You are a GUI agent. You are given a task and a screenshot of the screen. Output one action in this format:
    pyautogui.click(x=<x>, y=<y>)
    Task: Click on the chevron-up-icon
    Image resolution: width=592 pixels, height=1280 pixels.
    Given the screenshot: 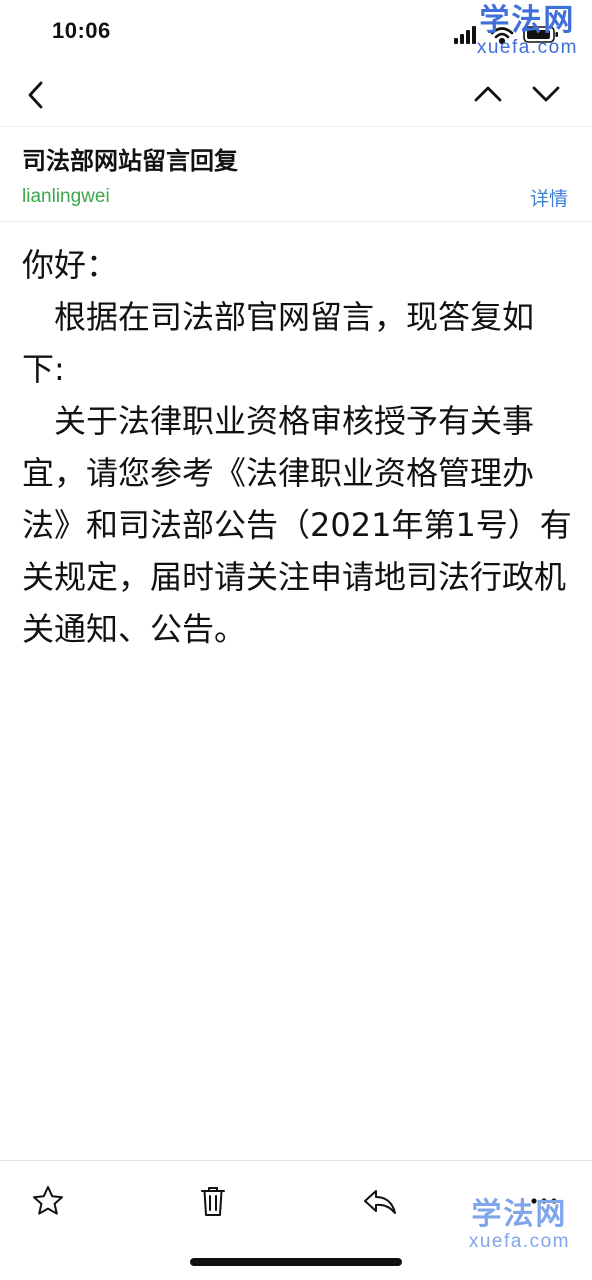 What is the action you would take?
    pyautogui.click(x=488, y=94)
    